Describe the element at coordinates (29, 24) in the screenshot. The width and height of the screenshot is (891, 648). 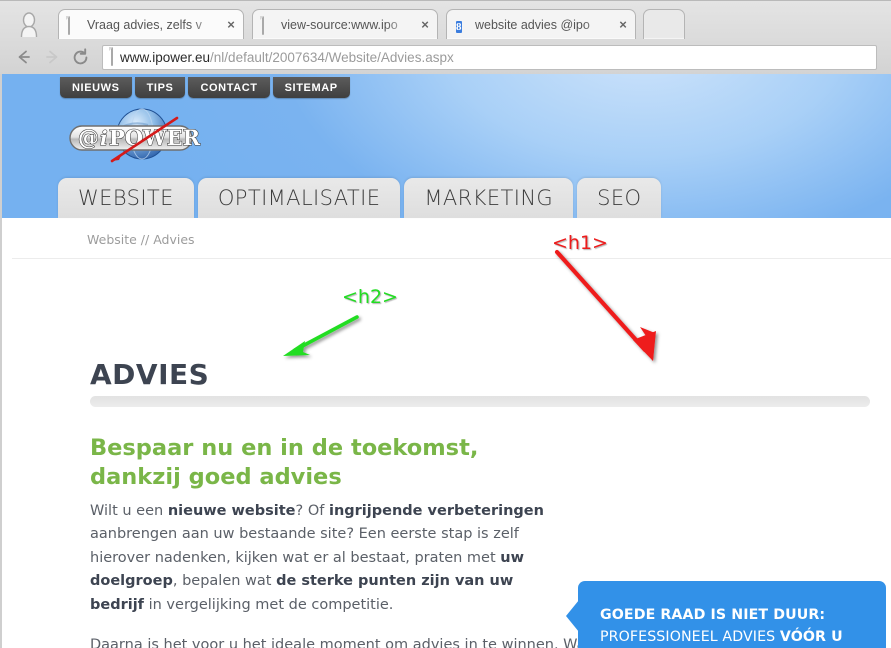
I see `person-icon` at that location.